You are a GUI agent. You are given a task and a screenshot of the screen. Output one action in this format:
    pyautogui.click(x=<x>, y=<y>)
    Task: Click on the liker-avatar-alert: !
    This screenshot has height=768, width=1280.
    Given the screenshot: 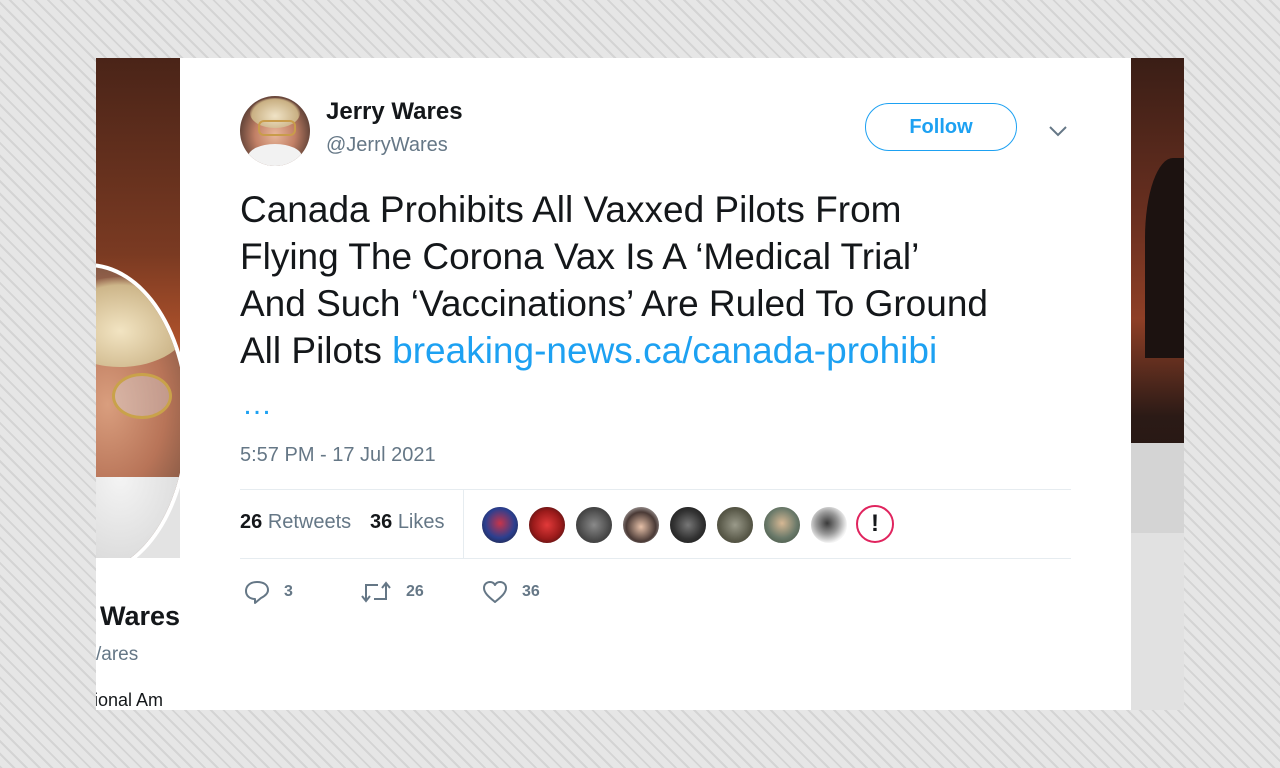 What is the action you would take?
    pyautogui.click(x=875, y=524)
    